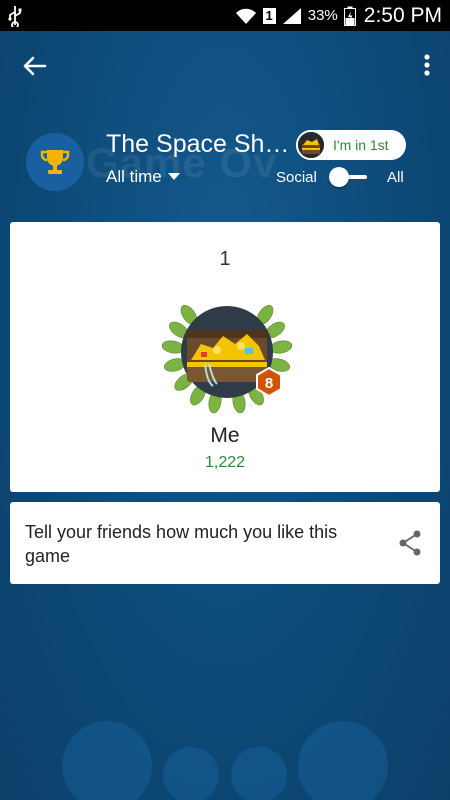  I want to click on more-vert-icon, so click(427, 65).